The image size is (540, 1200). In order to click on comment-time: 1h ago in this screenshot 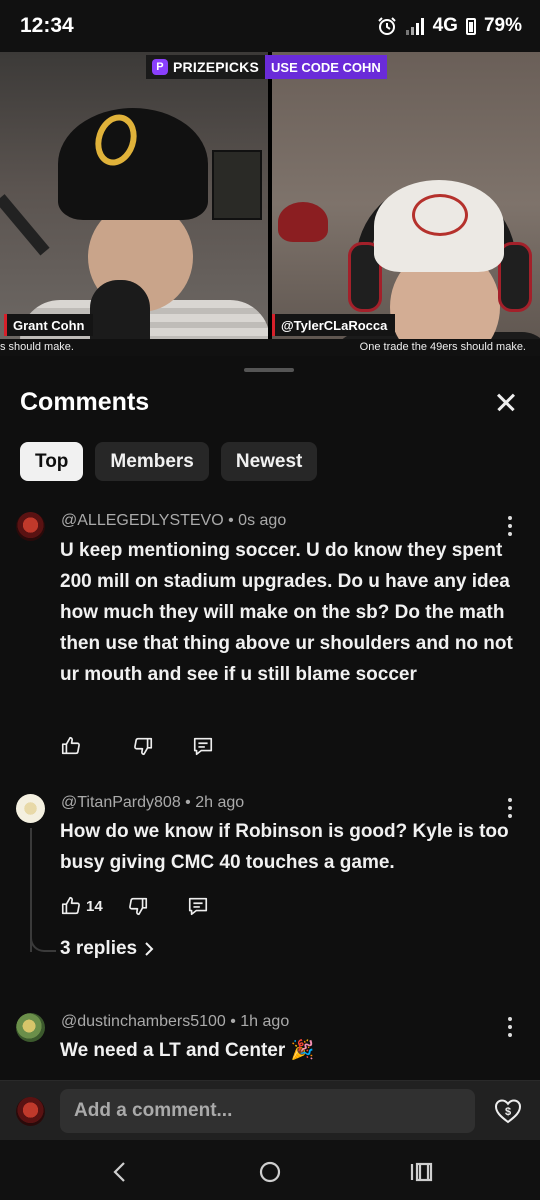, I will do `click(265, 1021)`.